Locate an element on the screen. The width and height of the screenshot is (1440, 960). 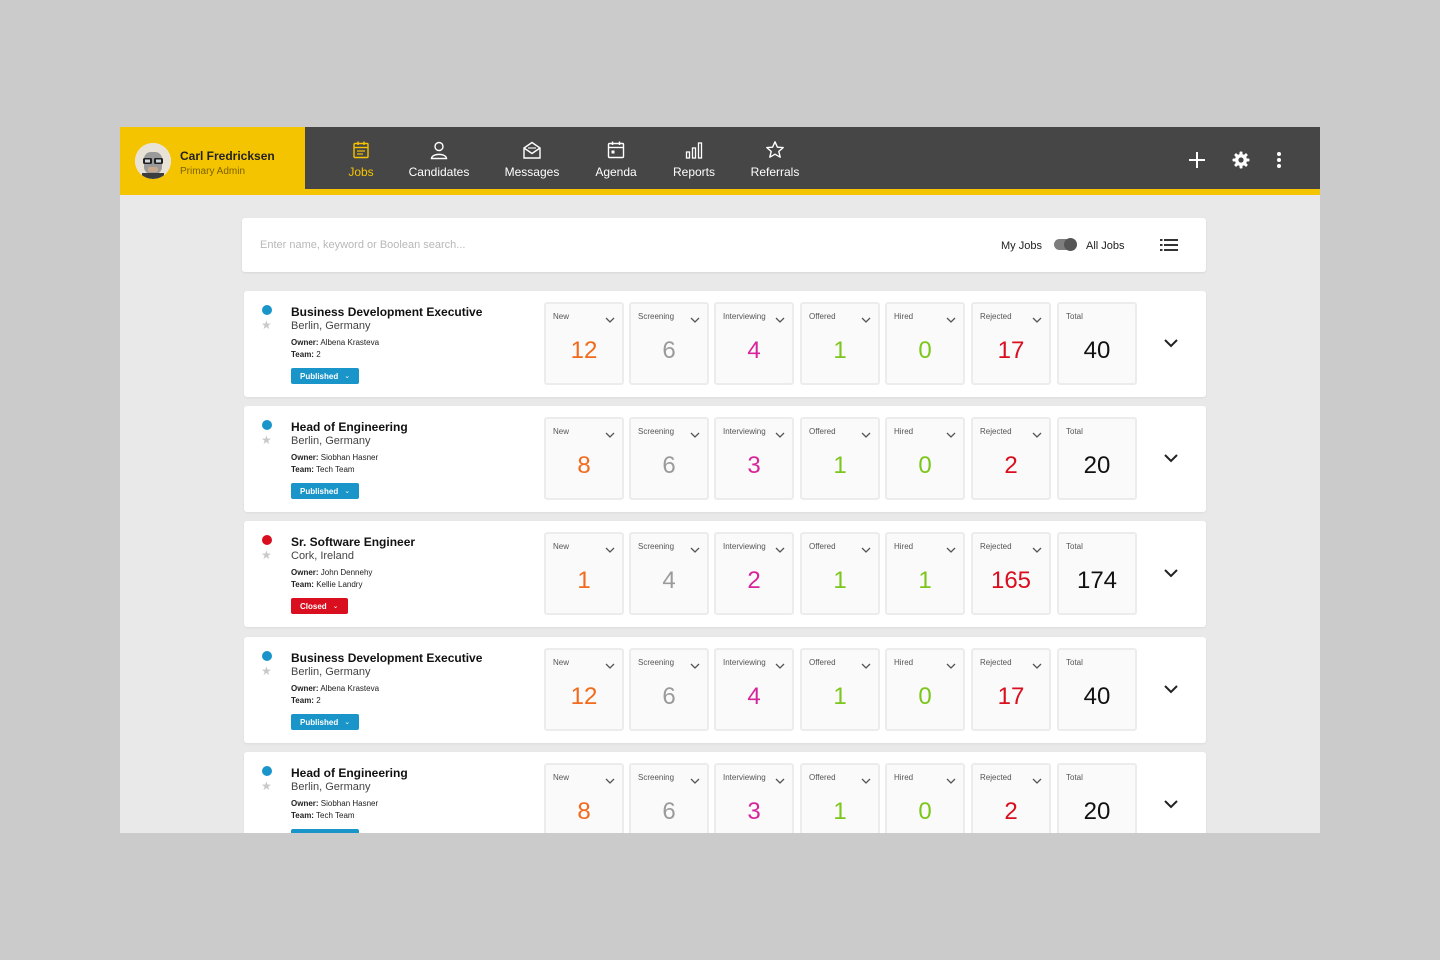
nav-reports: Reports is located at coordinates (694, 158).